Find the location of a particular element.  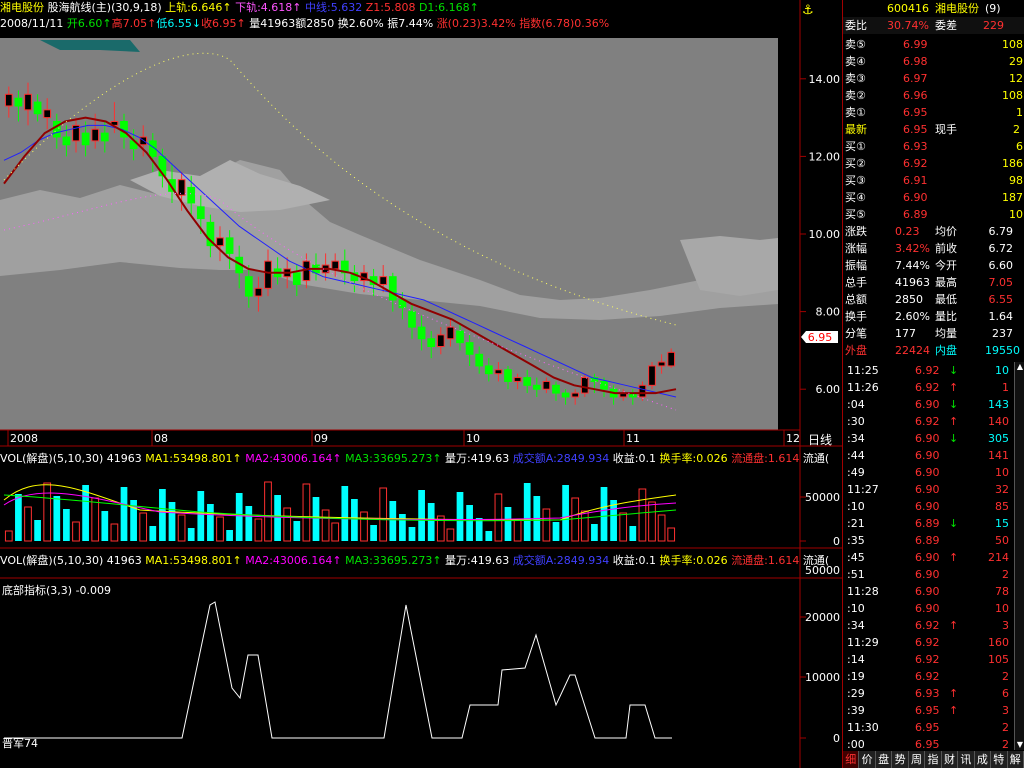

stat-label: 涨幅 is located at coordinates (856, 248).